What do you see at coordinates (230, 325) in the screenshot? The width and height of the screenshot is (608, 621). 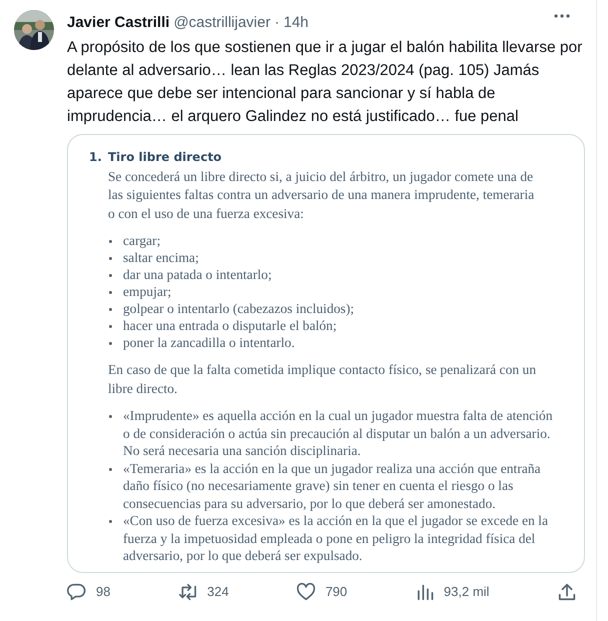 I see `list-item-text: hacer una entrada o disputarle el balón;` at bounding box center [230, 325].